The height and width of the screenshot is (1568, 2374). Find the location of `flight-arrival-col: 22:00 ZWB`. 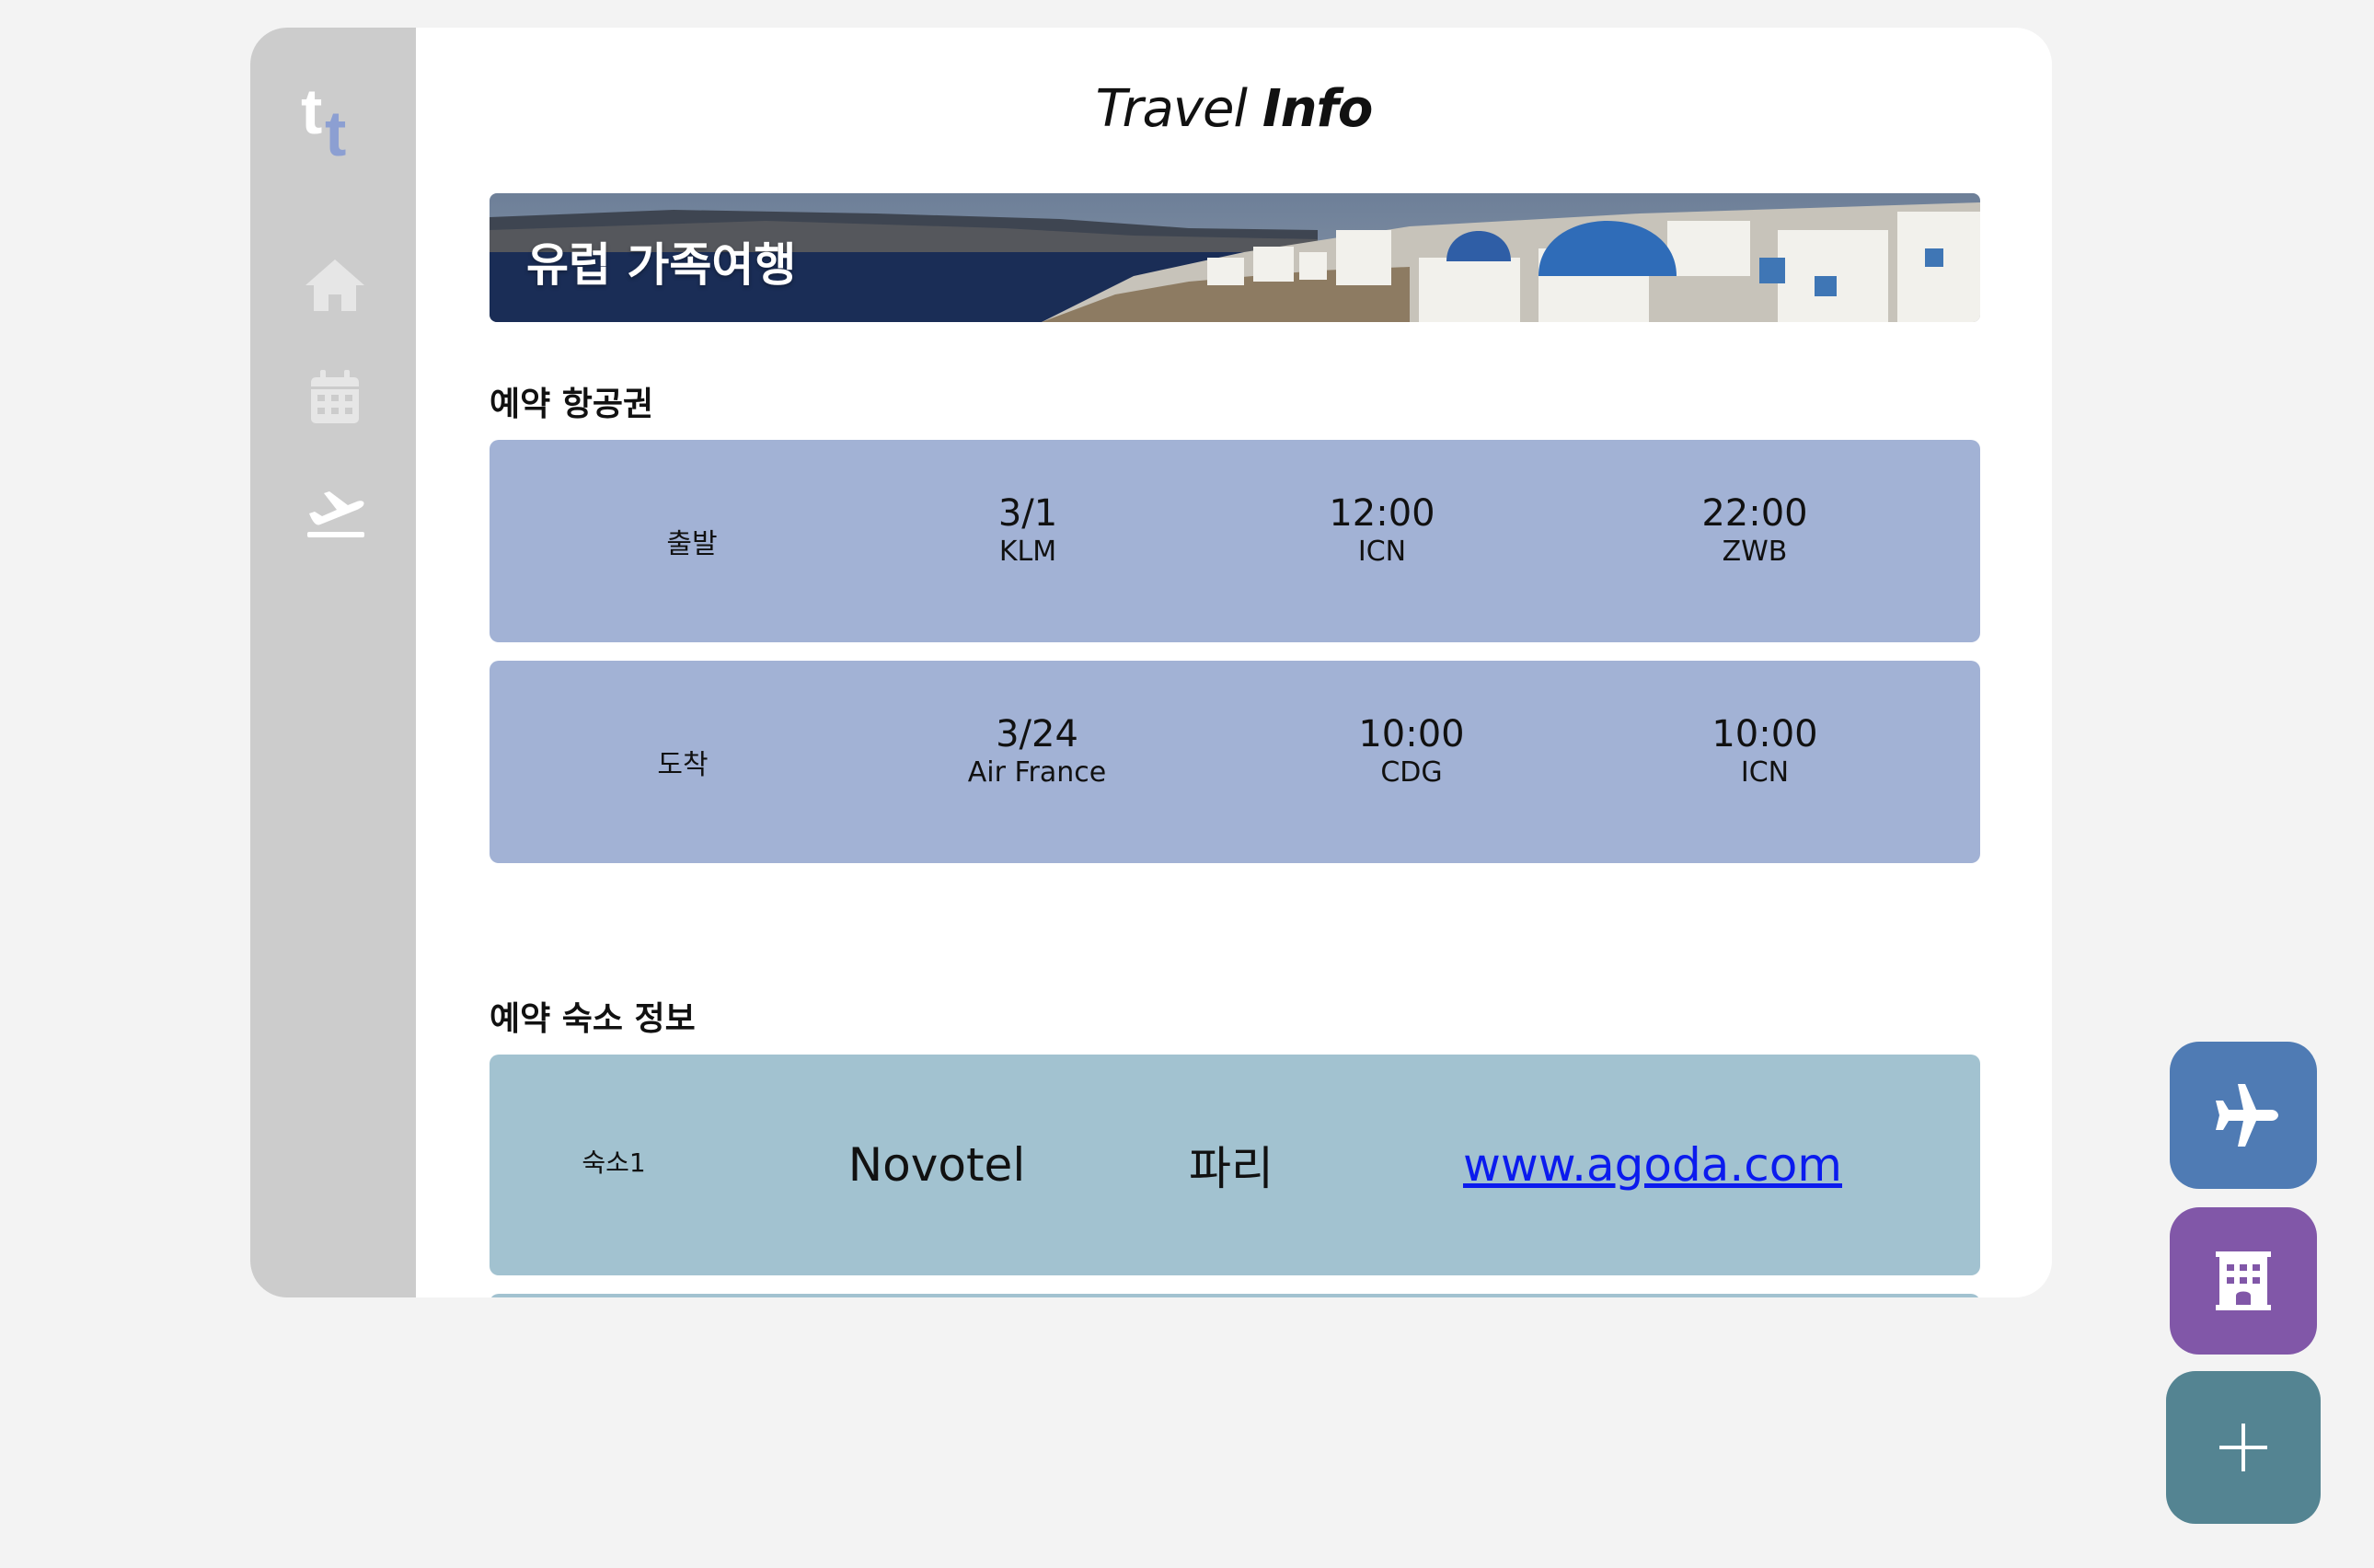

flight-arrival-col: 22:00 ZWB is located at coordinates (1754, 530).